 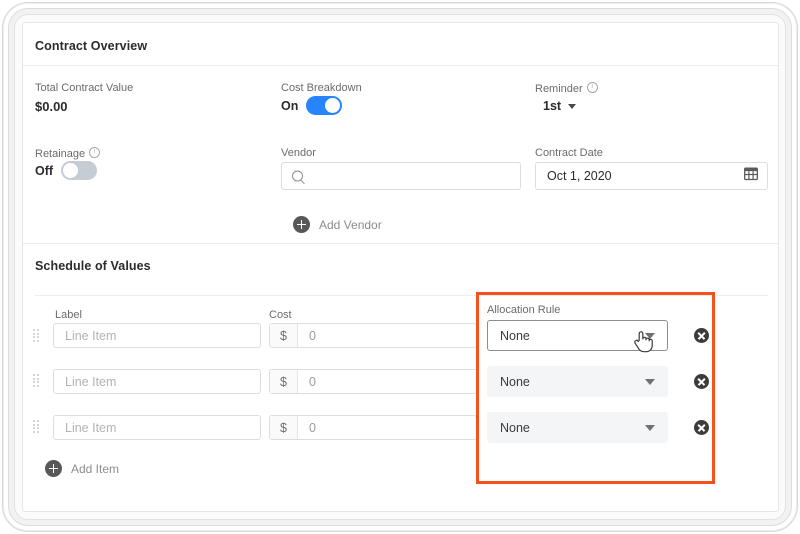 I want to click on divider-under-contract-overview, so click(x=400, y=65).